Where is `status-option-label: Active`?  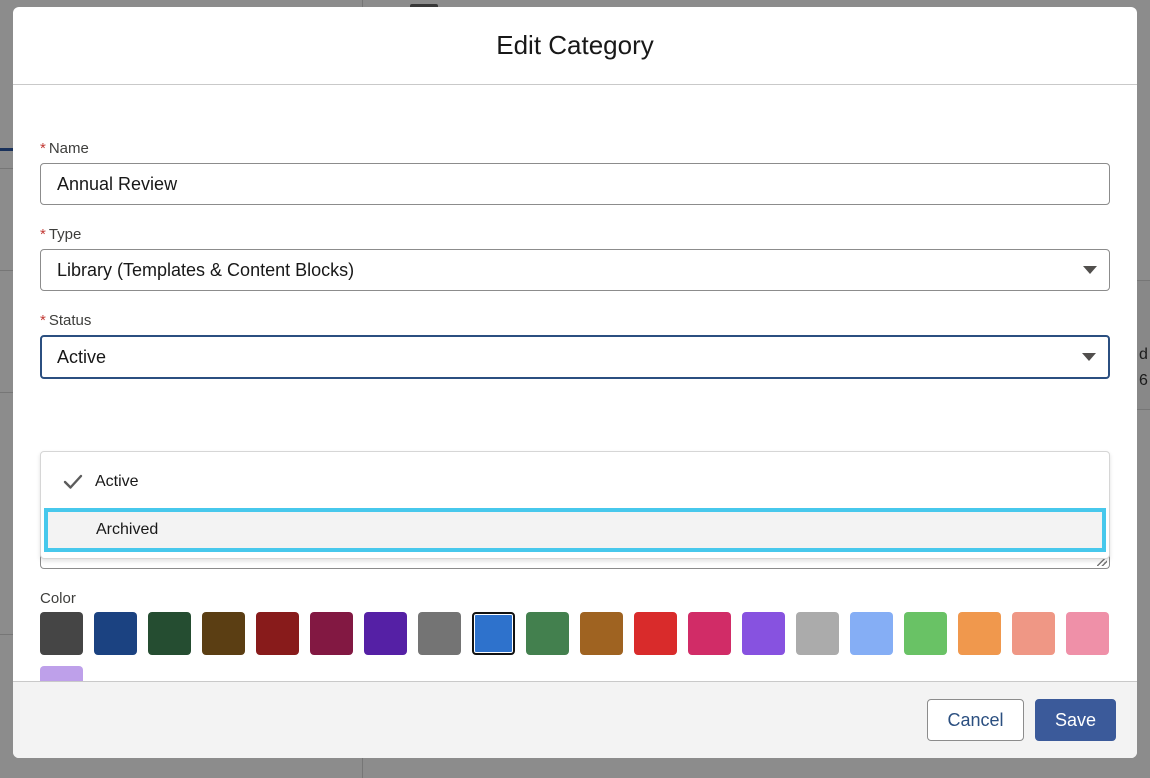
status-option-label: Active is located at coordinates (117, 481).